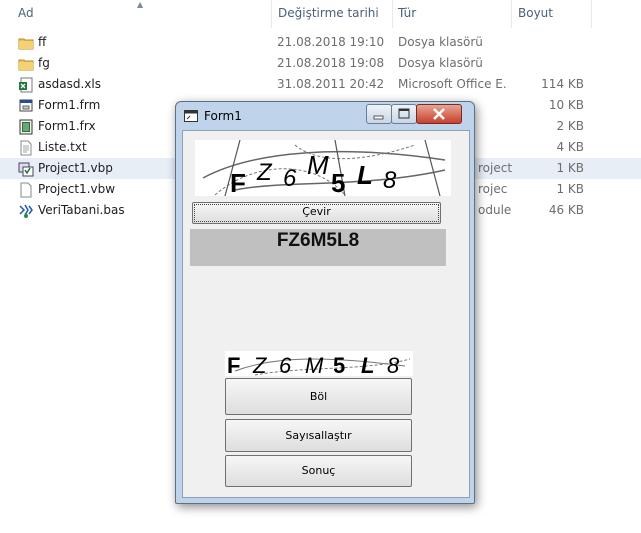  Describe the element at coordinates (318, 247) in the screenshot. I see `result-label: FZ6M5L8` at that location.